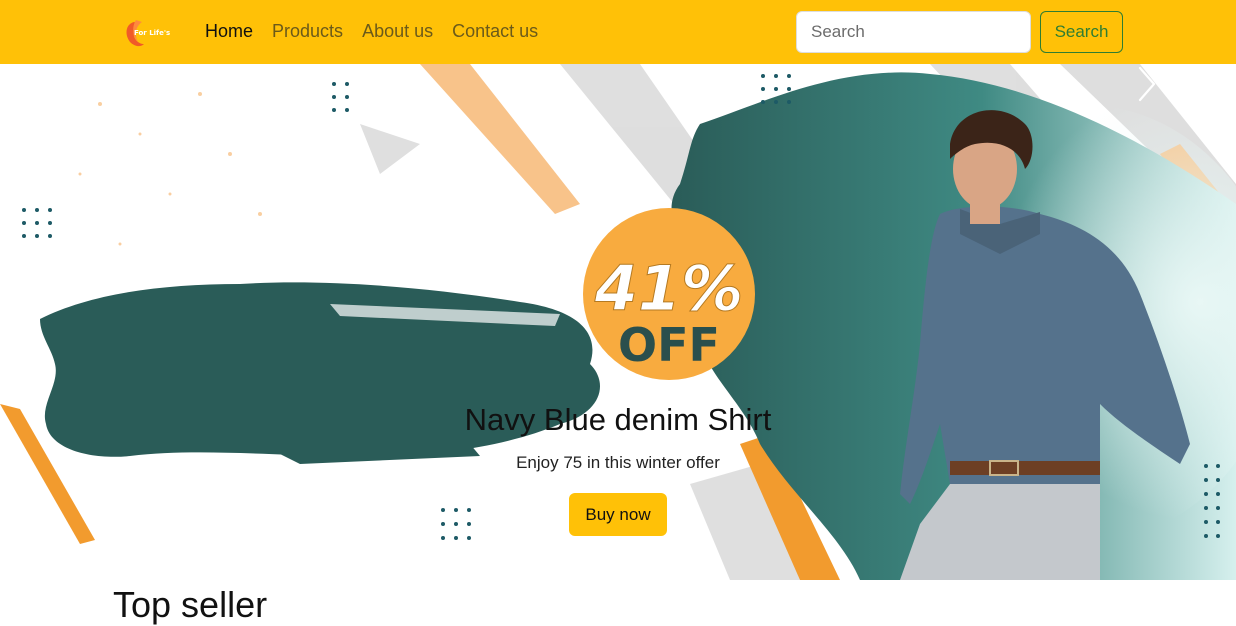 This screenshot has height=626, width=1236. I want to click on nav-link-products: Products, so click(307, 31).